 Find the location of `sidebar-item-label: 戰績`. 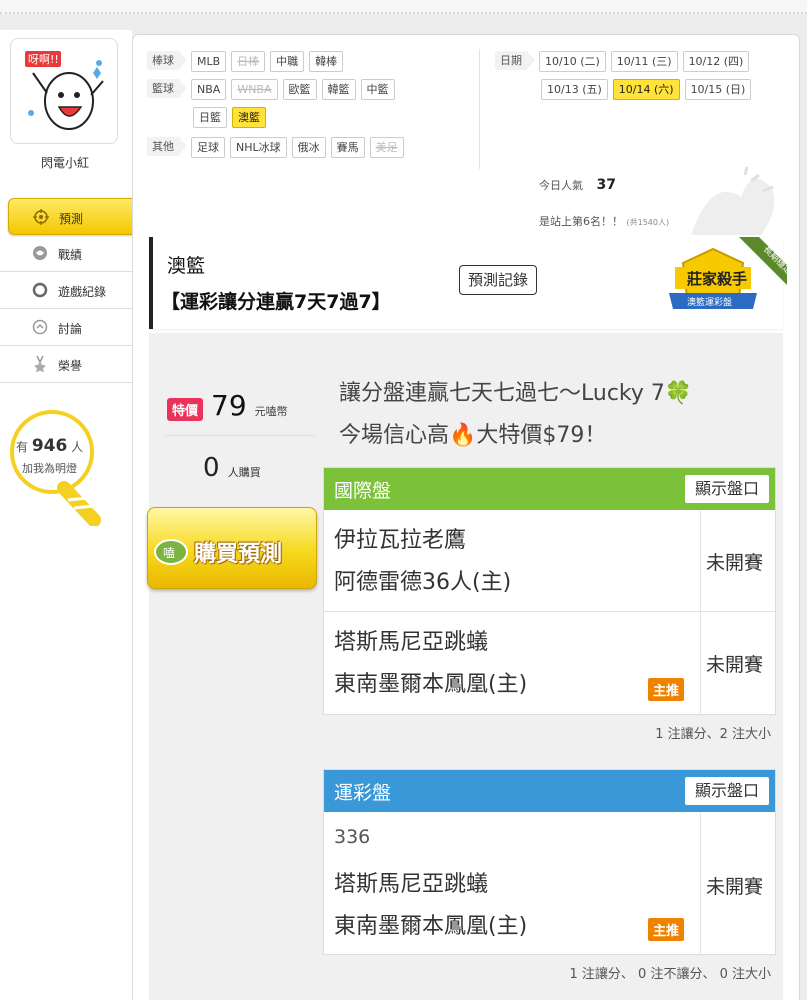

sidebar-item-label: 戰績 is located at coordinates (70, 255).